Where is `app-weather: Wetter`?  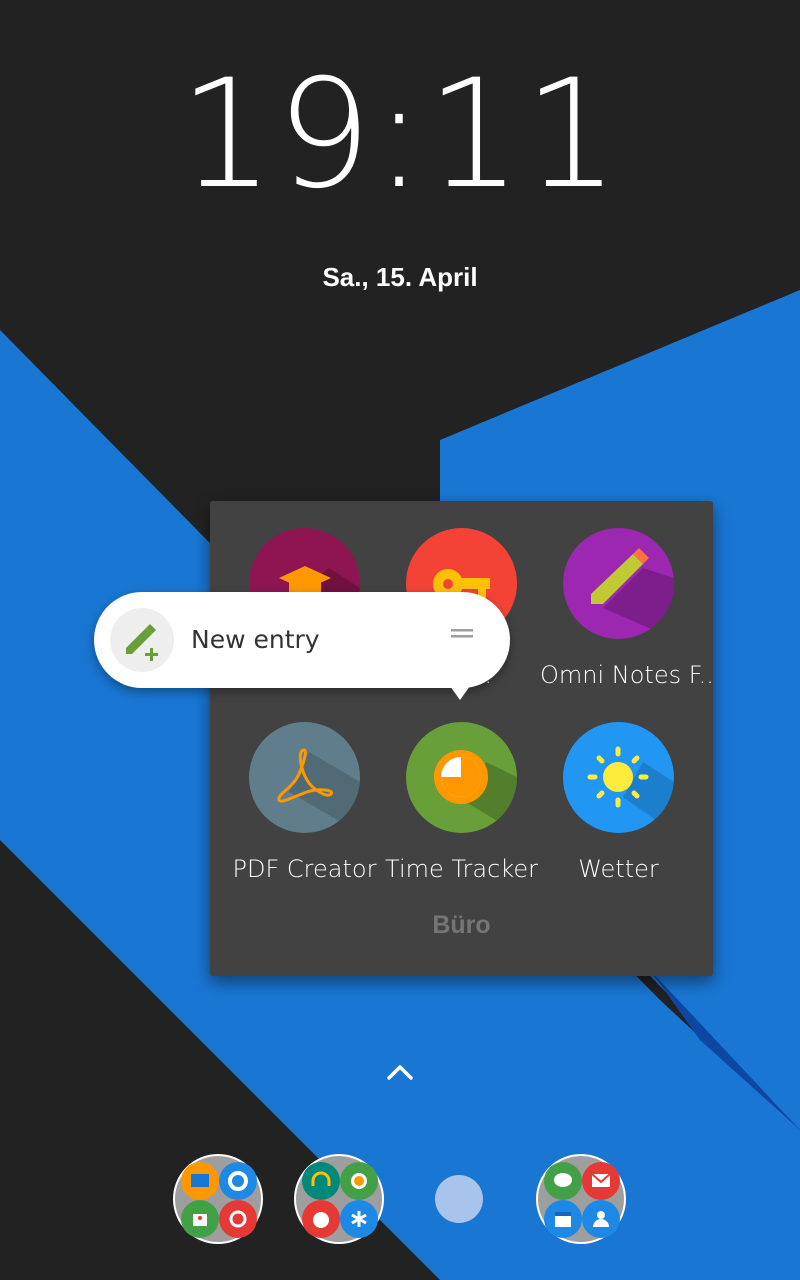 app-weather: Wetter is located at coordinates (618, 802).